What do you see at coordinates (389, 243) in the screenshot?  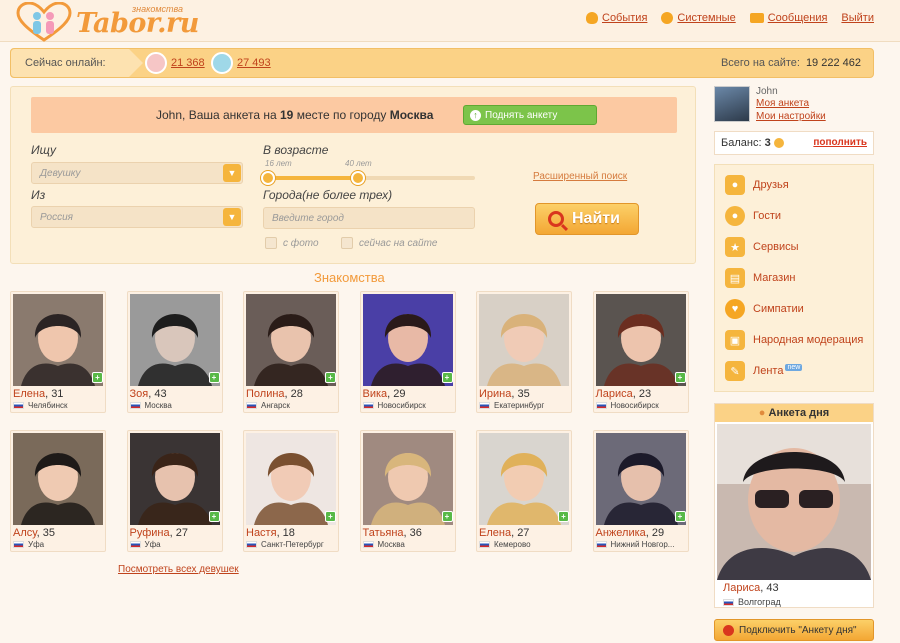 I see `online-now-checkbox: сейчас на сайте` at bounding box center [389, 243].